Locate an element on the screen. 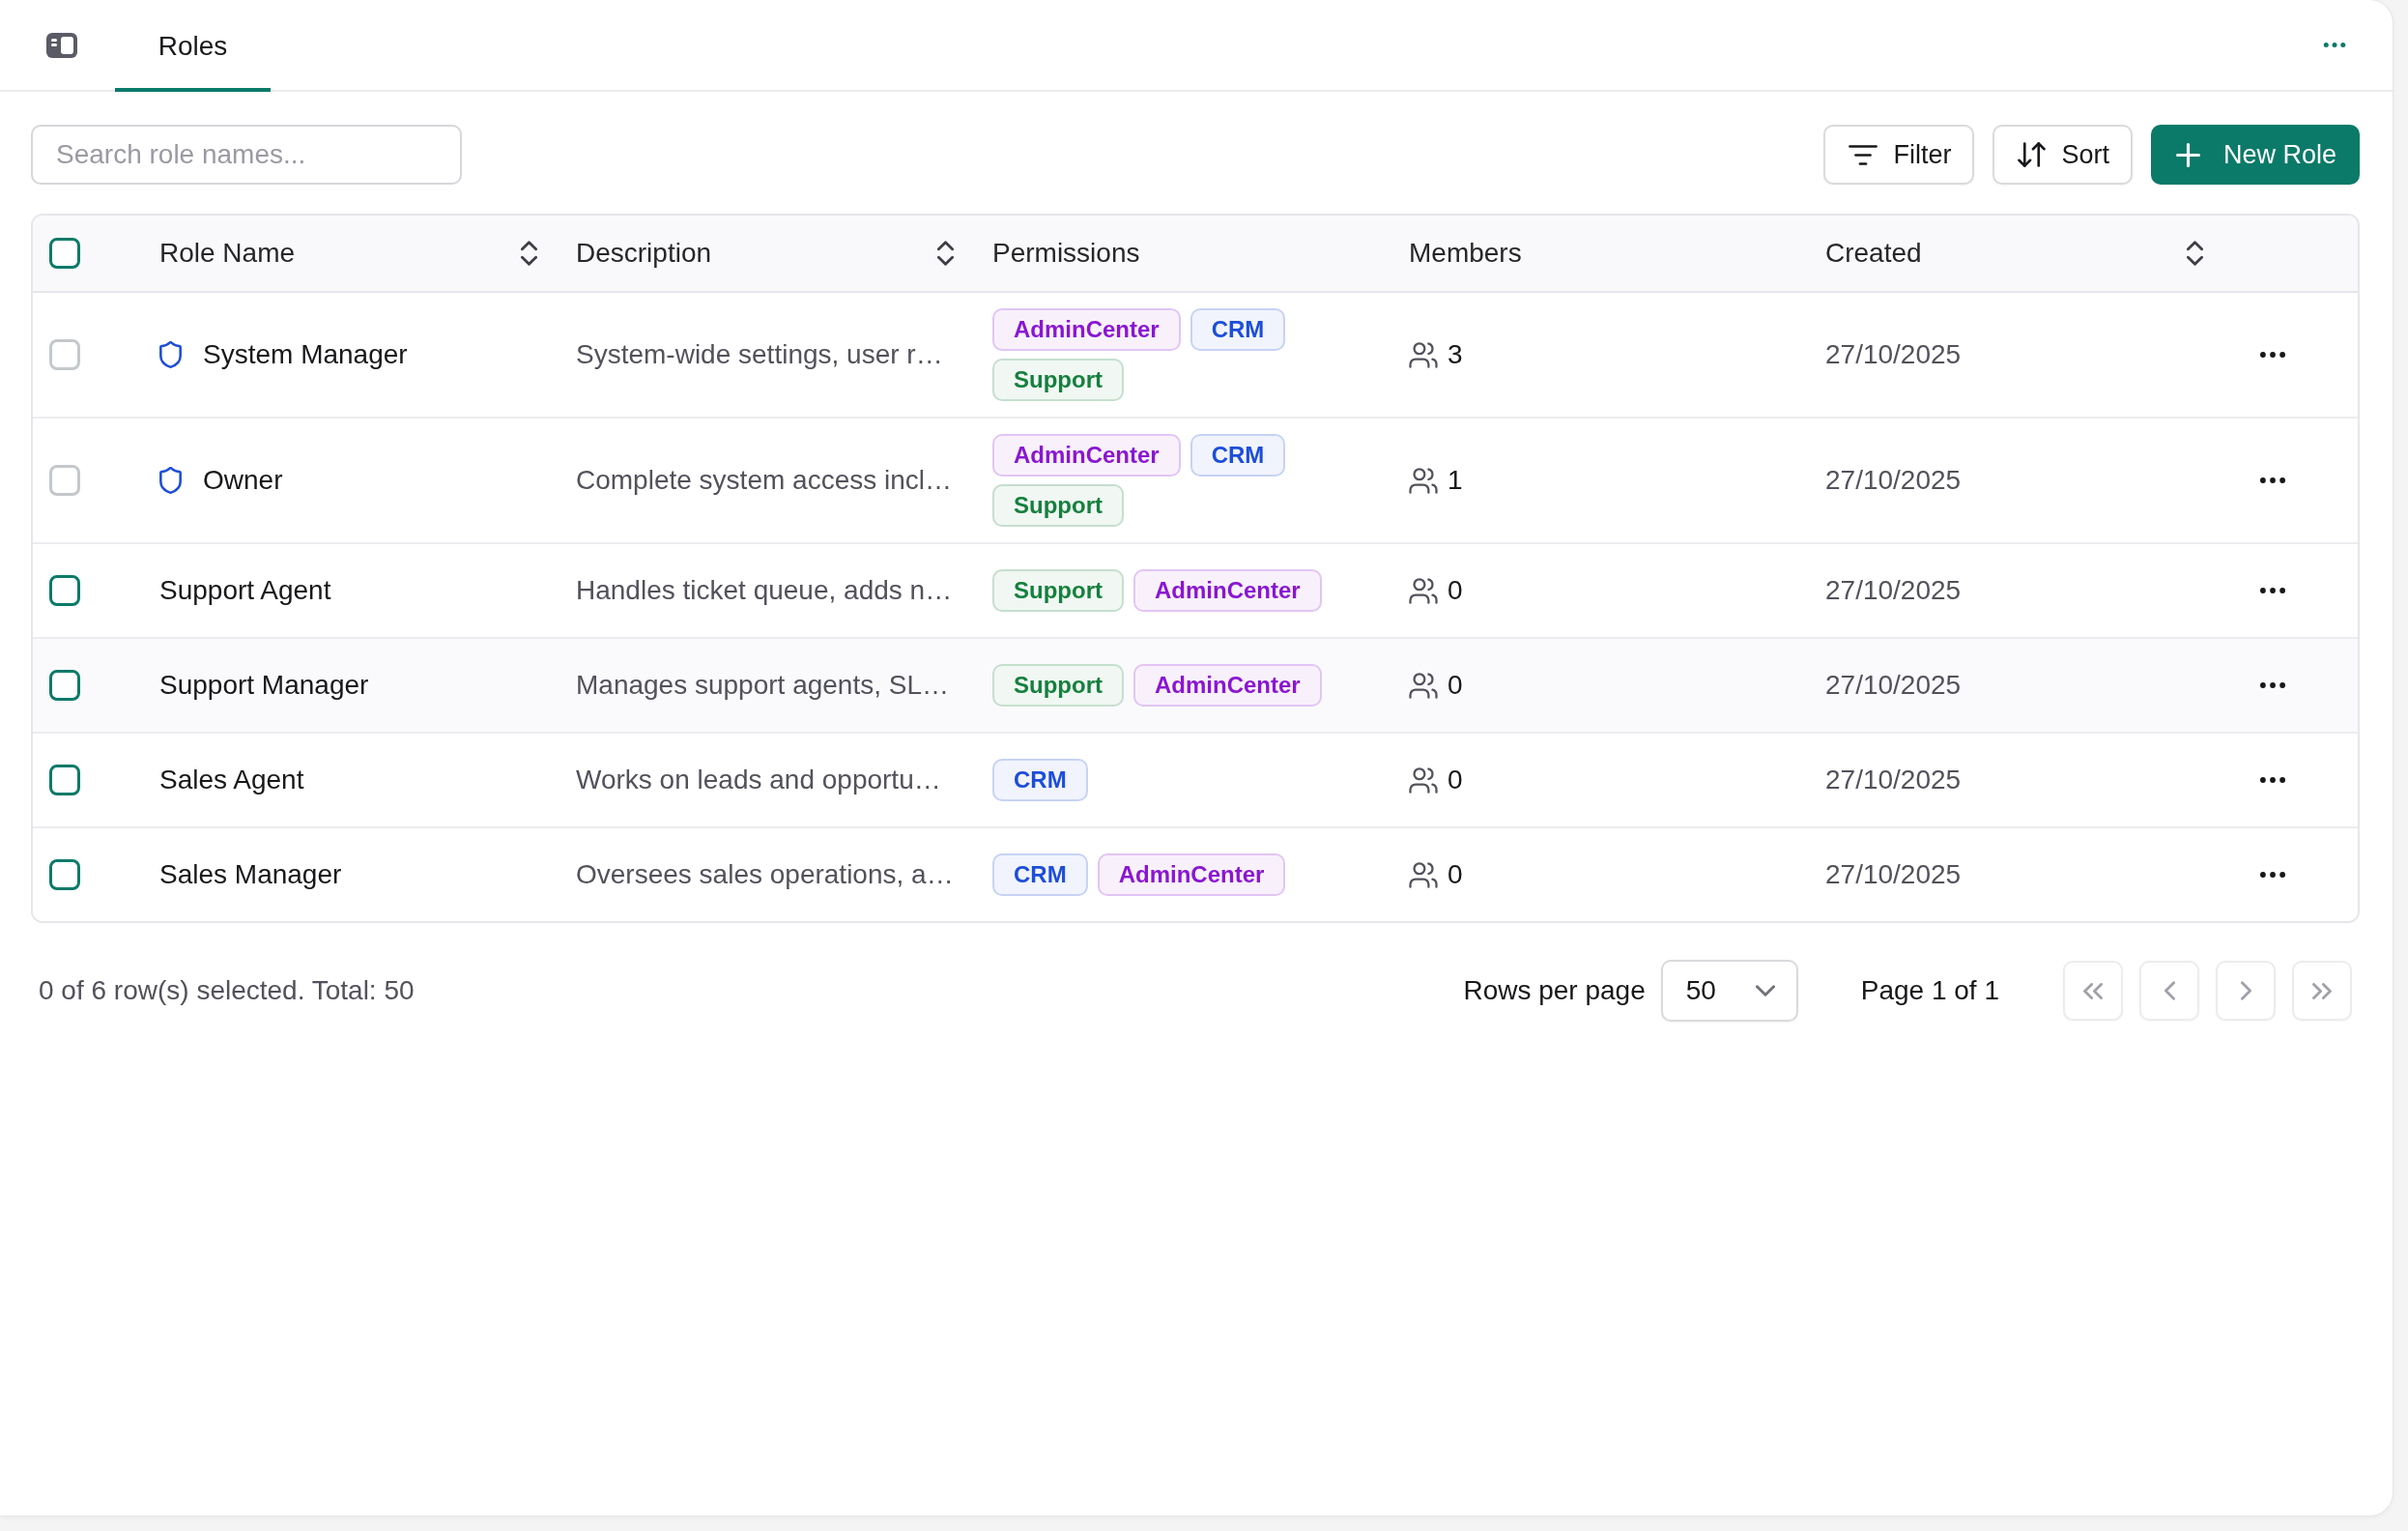 This screenshot has height=1531, width=2408. role-name: Support Manager is located at coordinates (264, 685).